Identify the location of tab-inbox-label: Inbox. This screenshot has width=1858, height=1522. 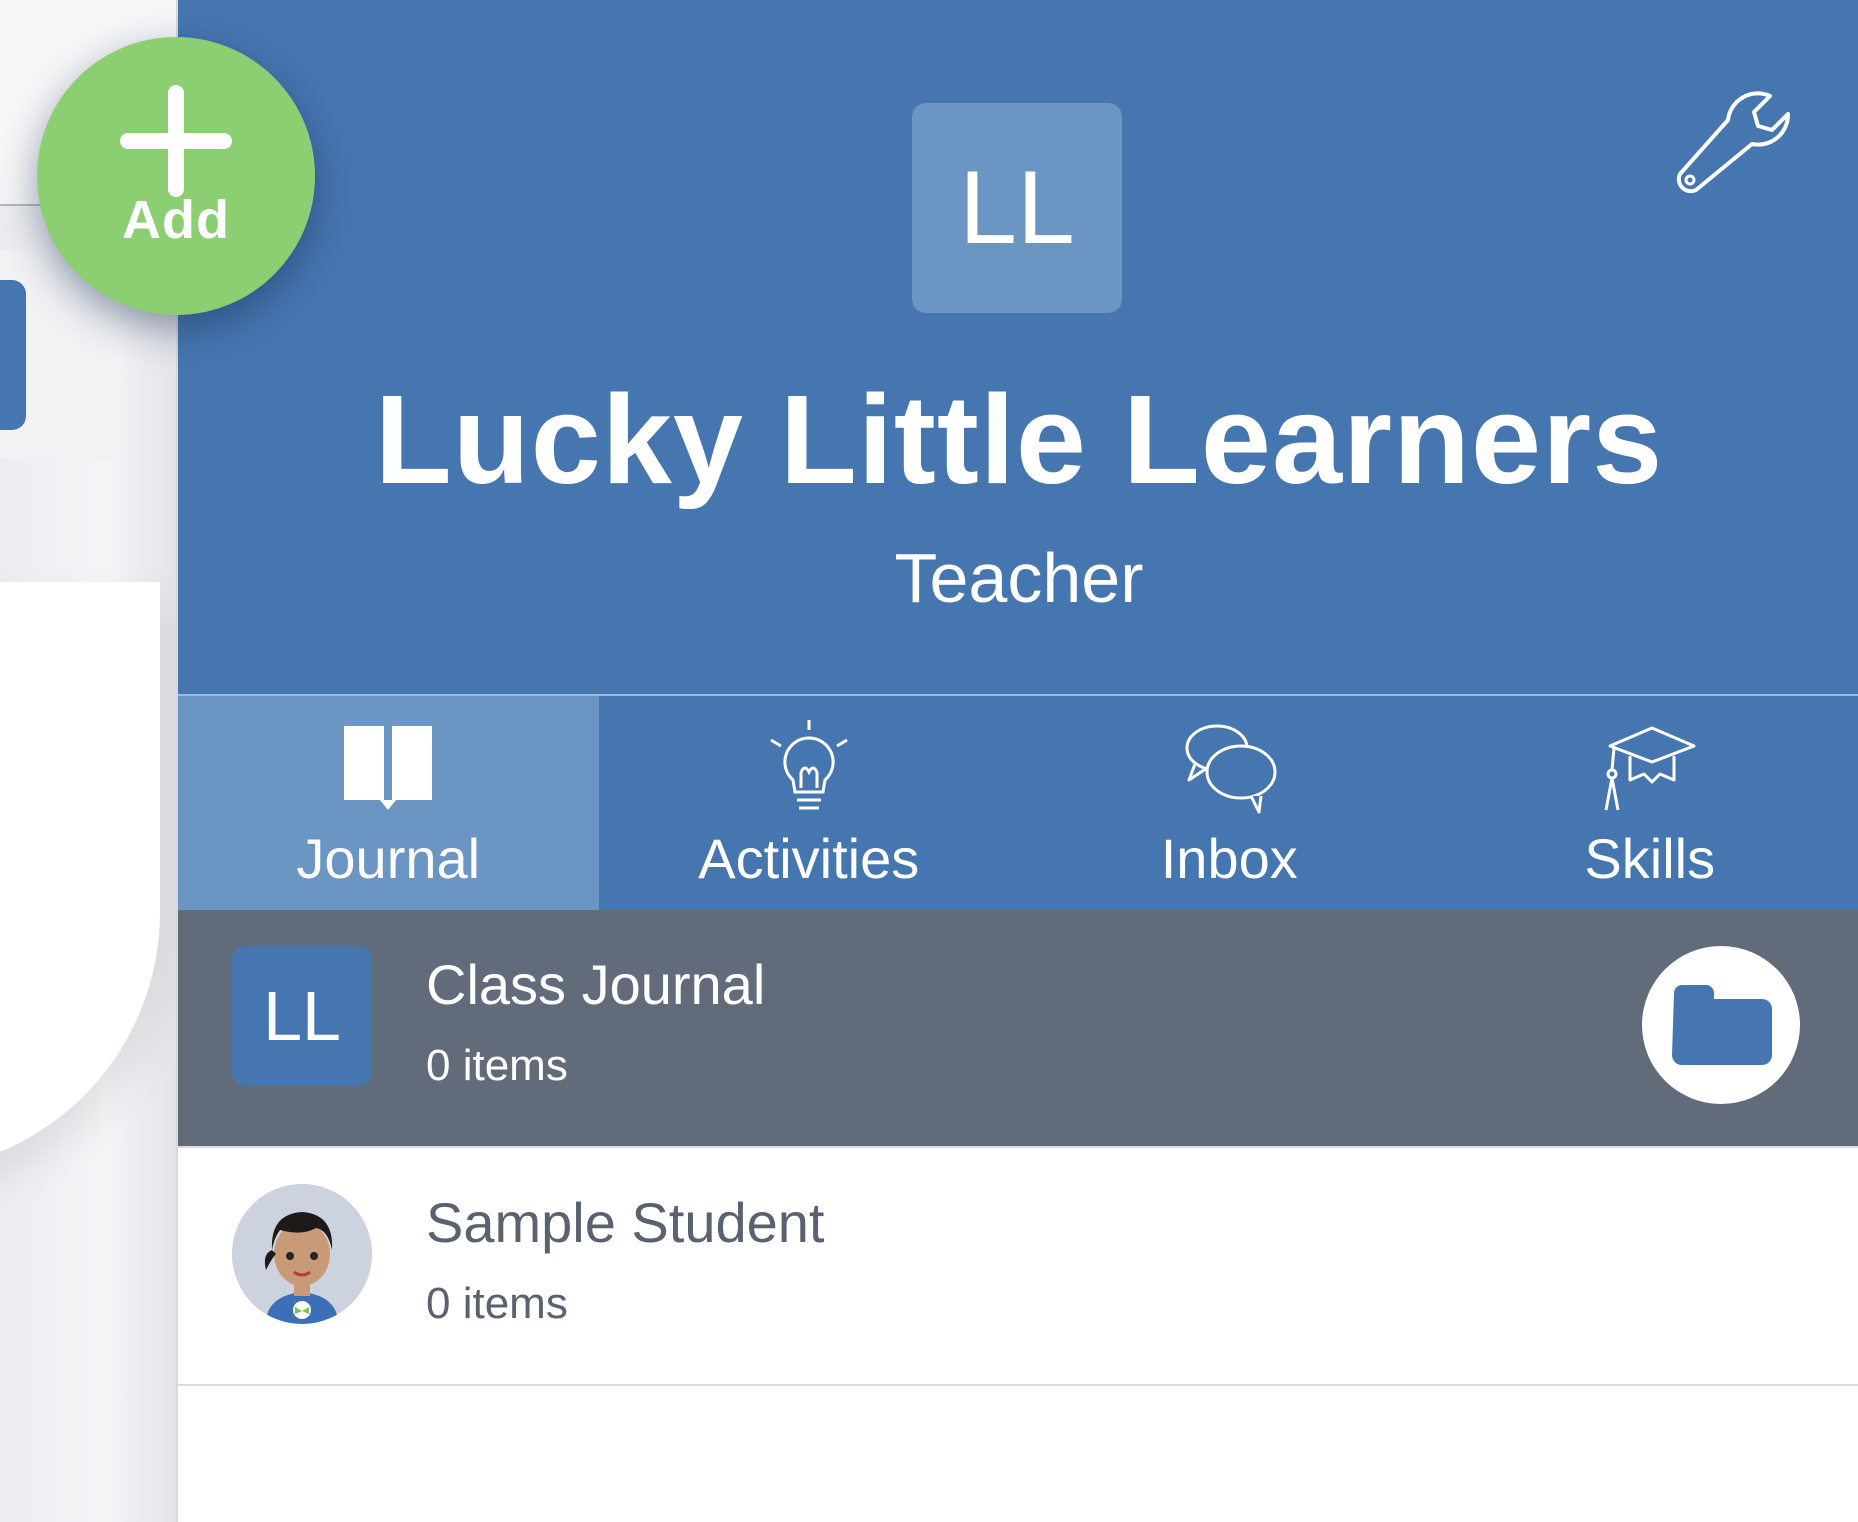
(1229, 858).